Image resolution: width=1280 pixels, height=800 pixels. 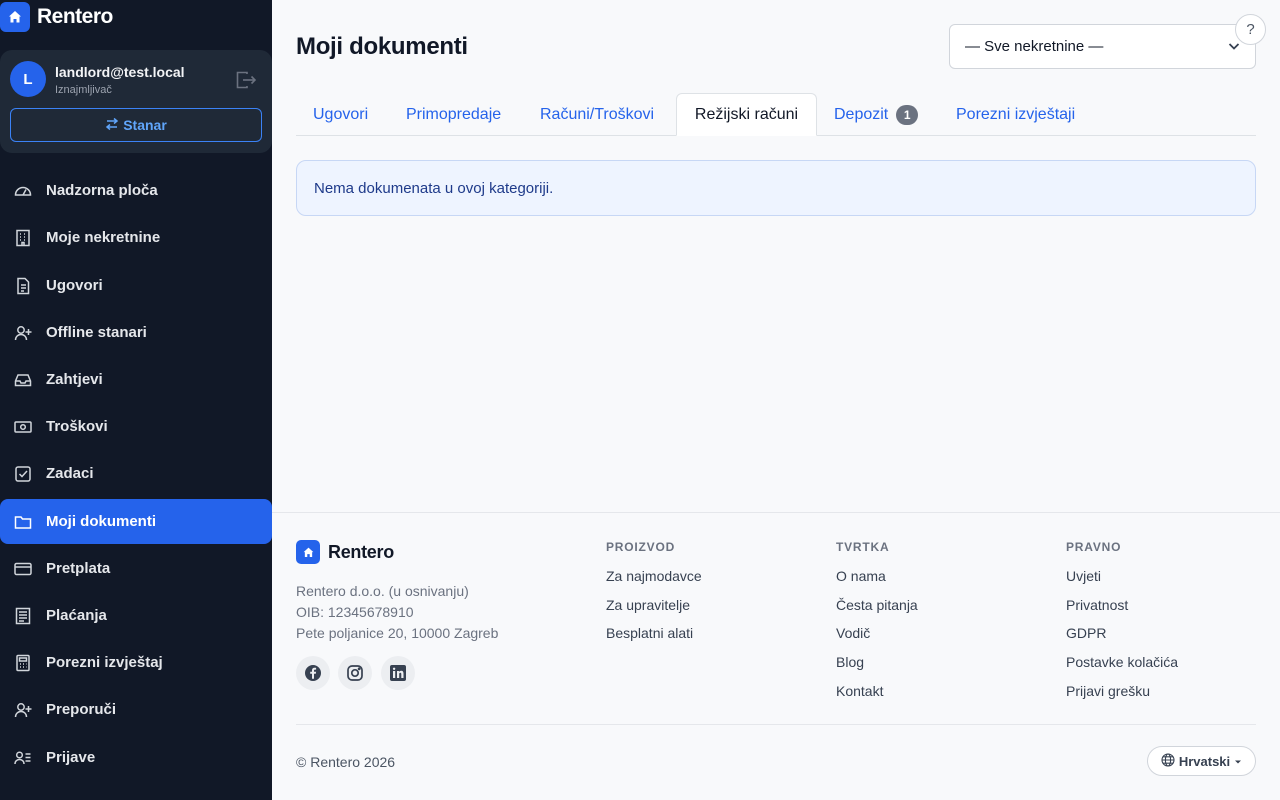 I want to click on sidebar-item-subscription: Pretplata, so click(x=136, y=568).